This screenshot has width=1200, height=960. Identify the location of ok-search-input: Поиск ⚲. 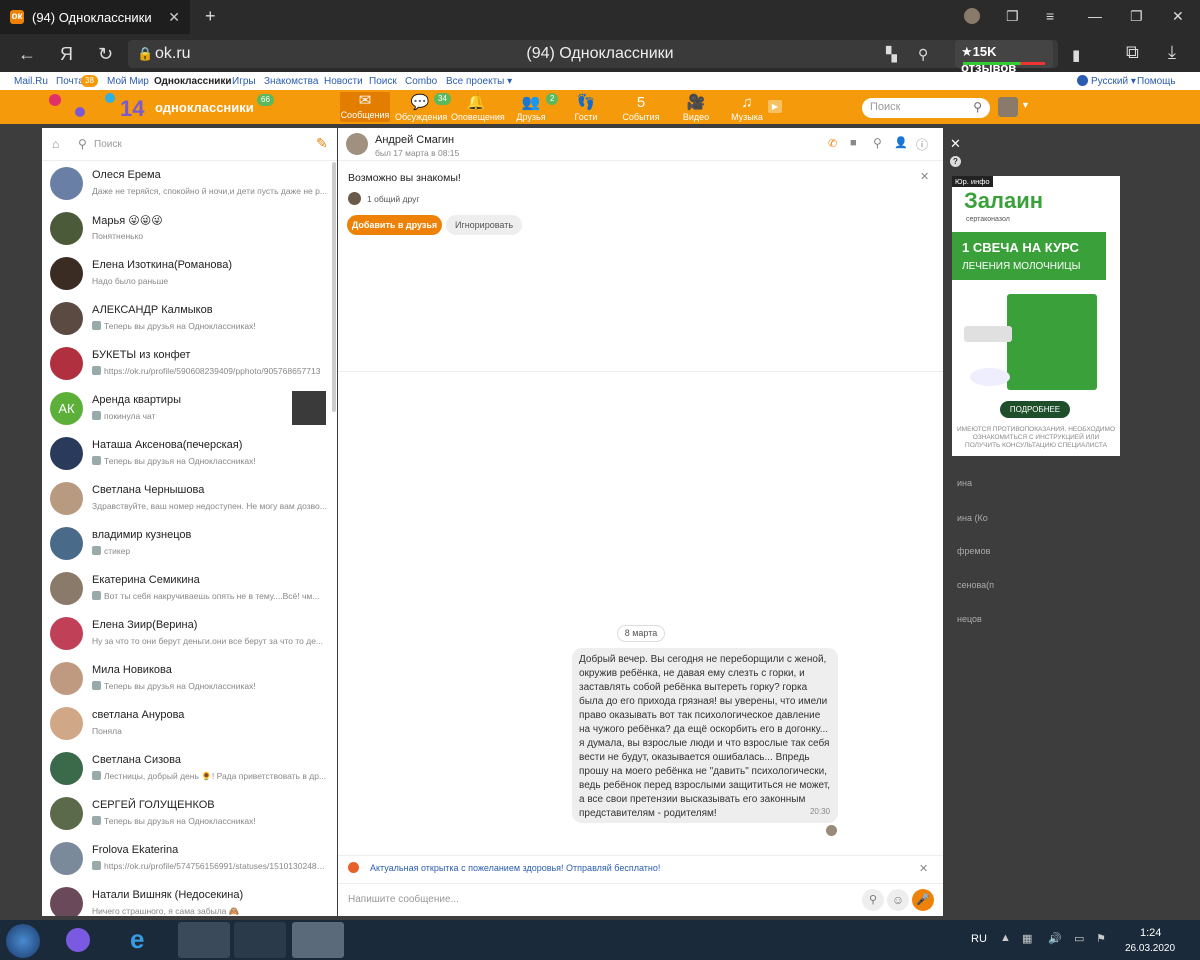
(926, 108).